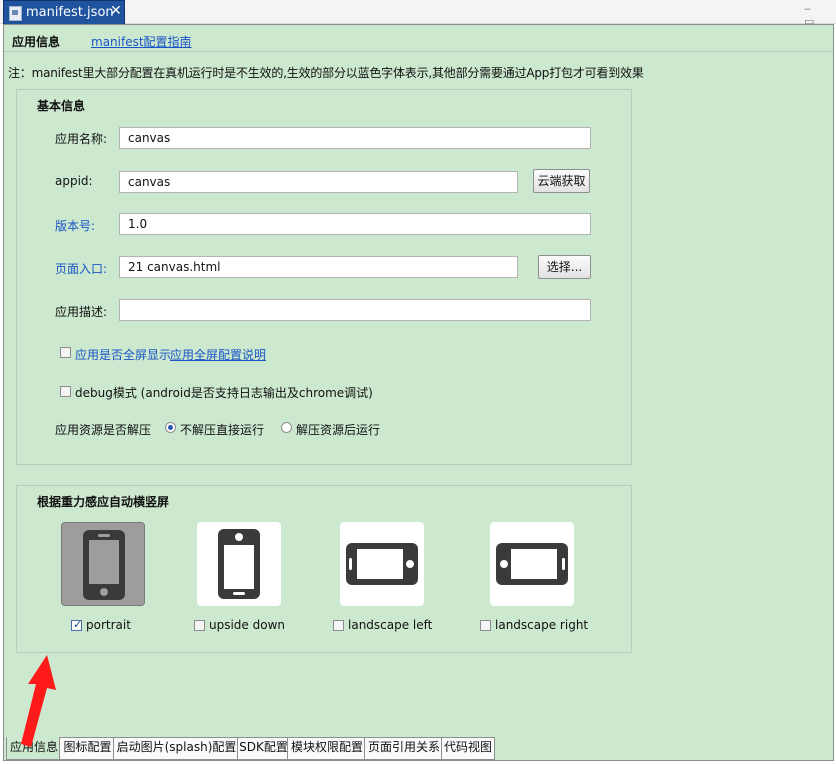 Image resolution: width=836 pixels, height=764 pixels. I want to click on portrait-label: portrait, so click(108, 625).